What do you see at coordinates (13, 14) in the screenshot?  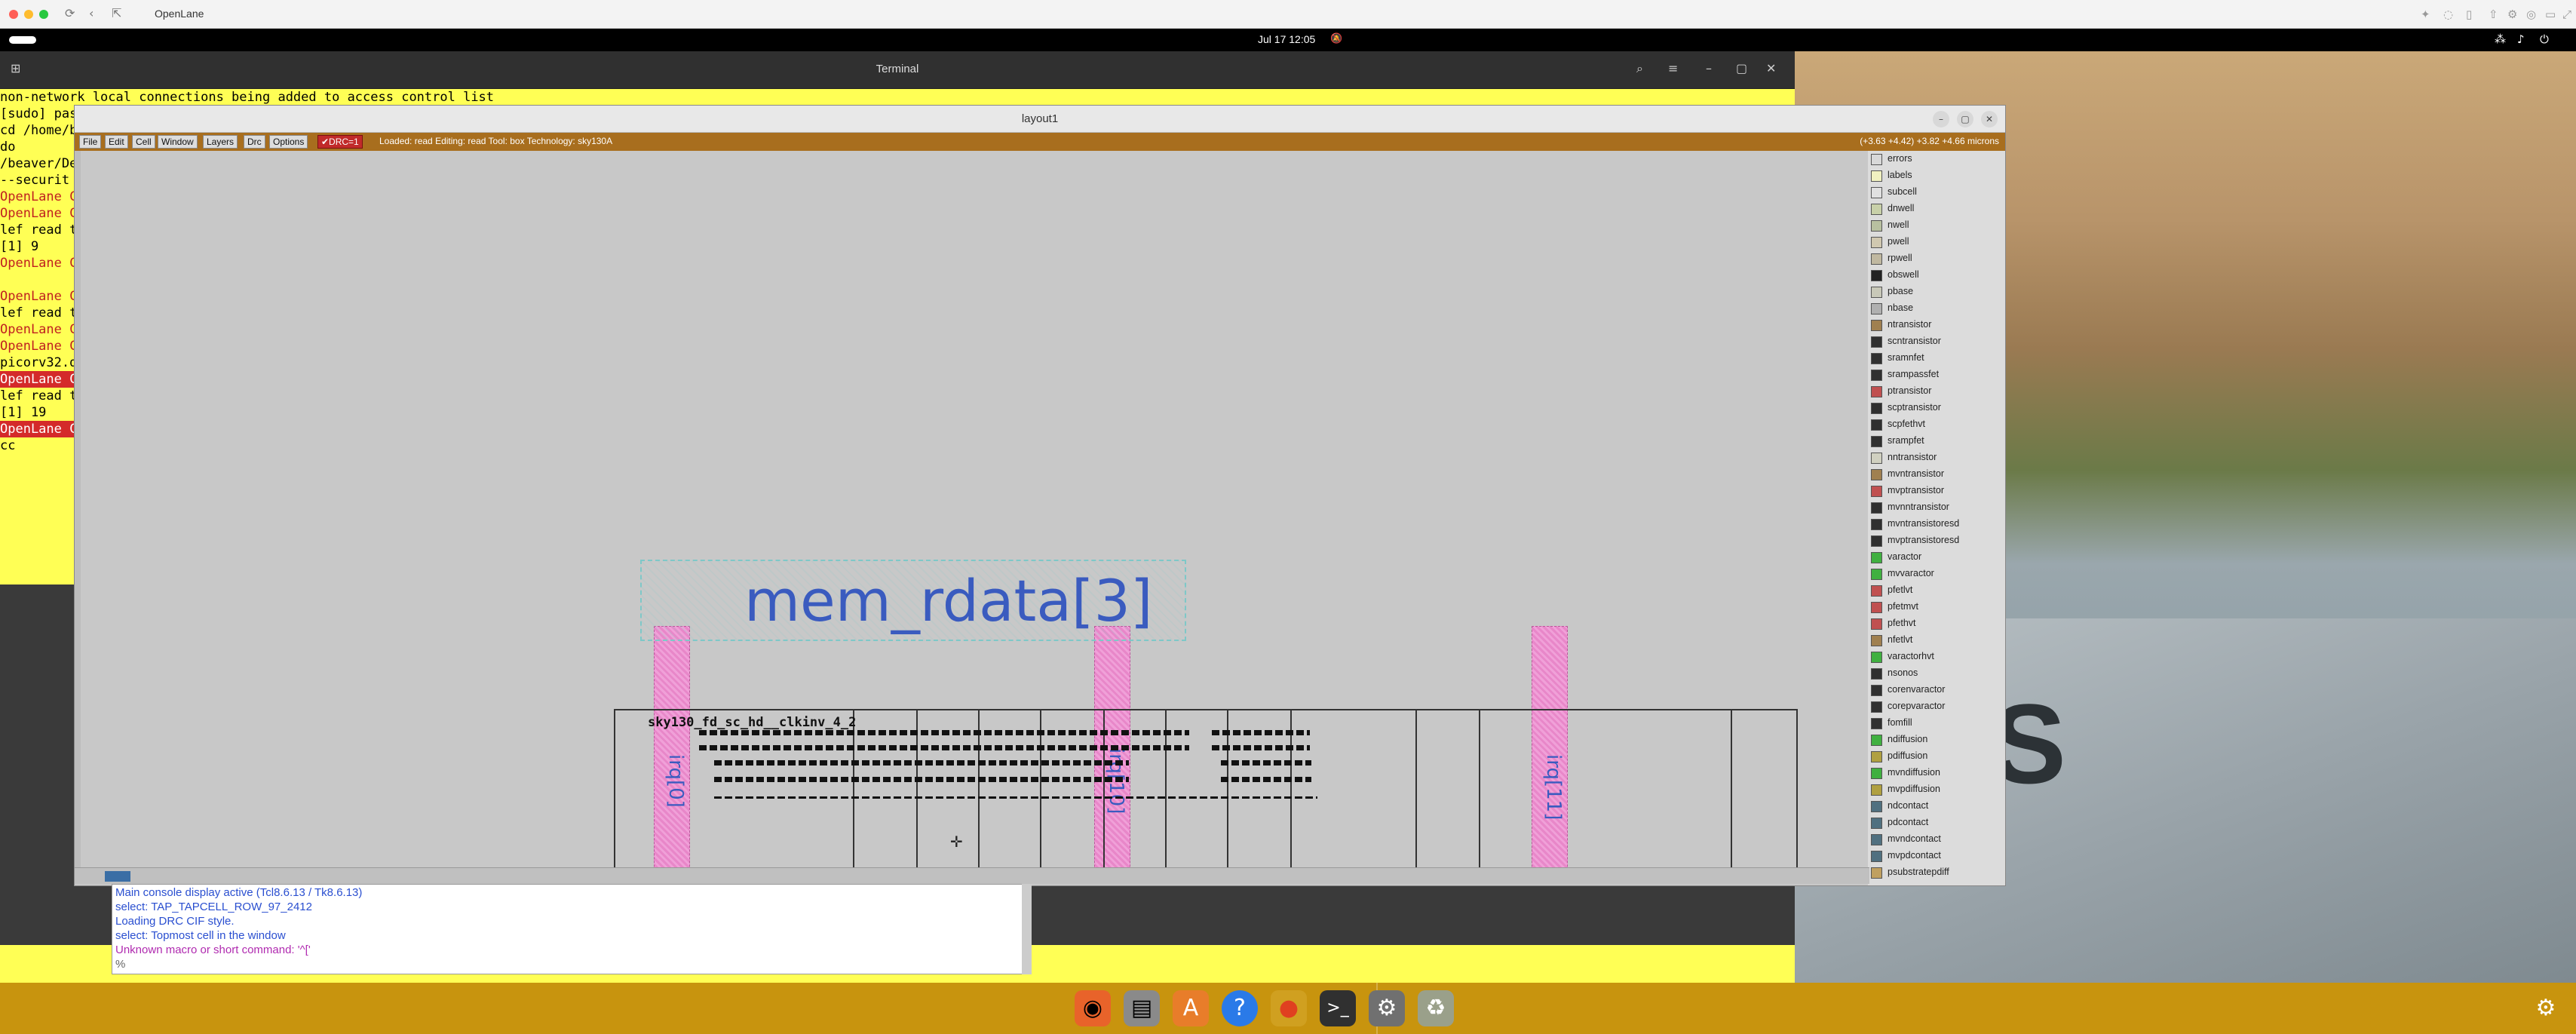 I see `close-traffic-light` at bounding box center [13, 14].